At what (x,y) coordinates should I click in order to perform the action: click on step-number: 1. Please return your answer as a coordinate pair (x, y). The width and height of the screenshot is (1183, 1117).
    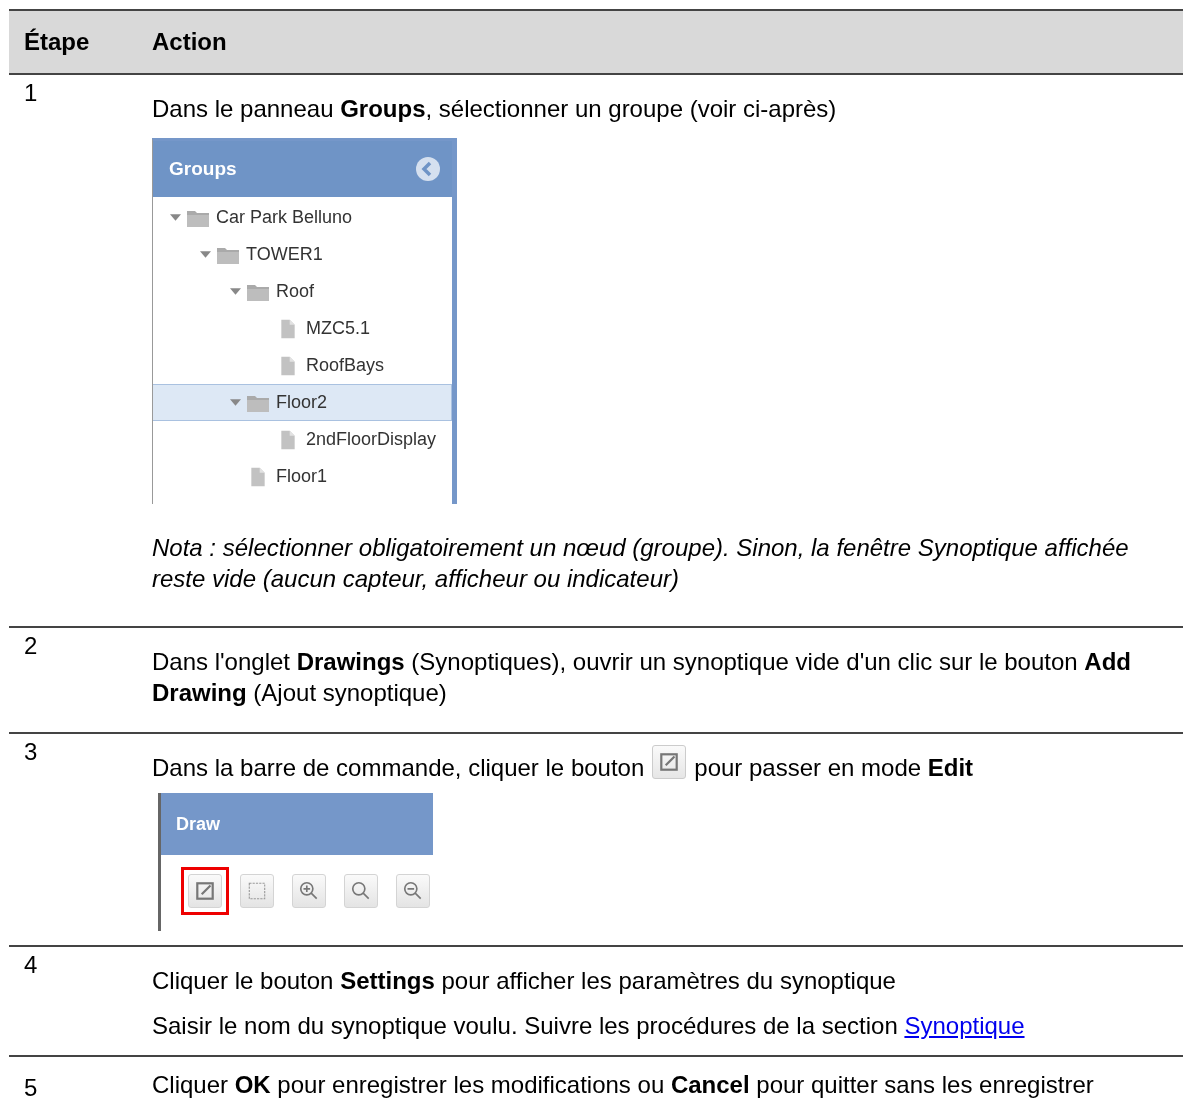
    Looking at the image, I should click on (31, 92).